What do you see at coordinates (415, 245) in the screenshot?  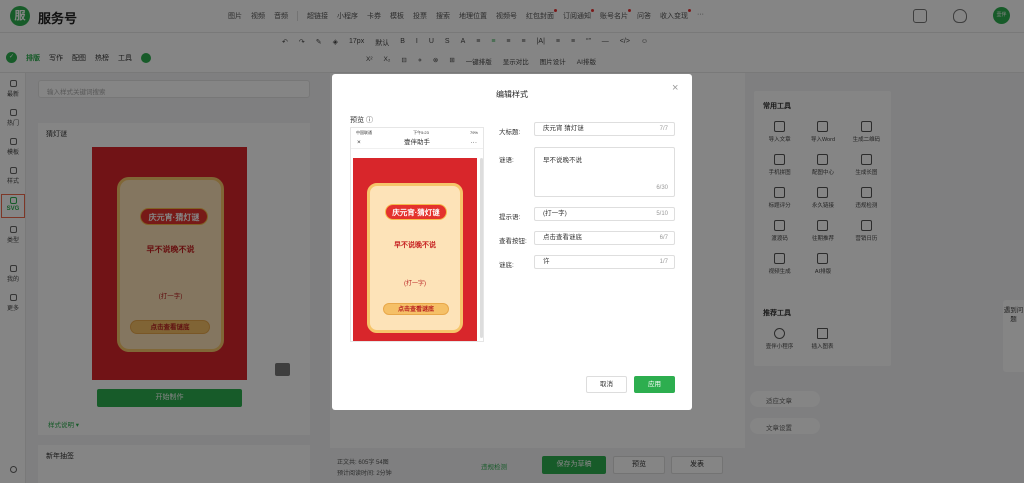 I see `poster-riddle: 早不说晚不说` at bounding box center [415, 245].